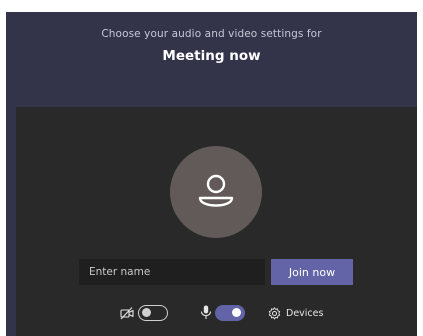 This screenshot has width=423, height=336. Describe the element at coordinates (146, 312) in the screenshot. I see `camera-toggle-knob` at that location.